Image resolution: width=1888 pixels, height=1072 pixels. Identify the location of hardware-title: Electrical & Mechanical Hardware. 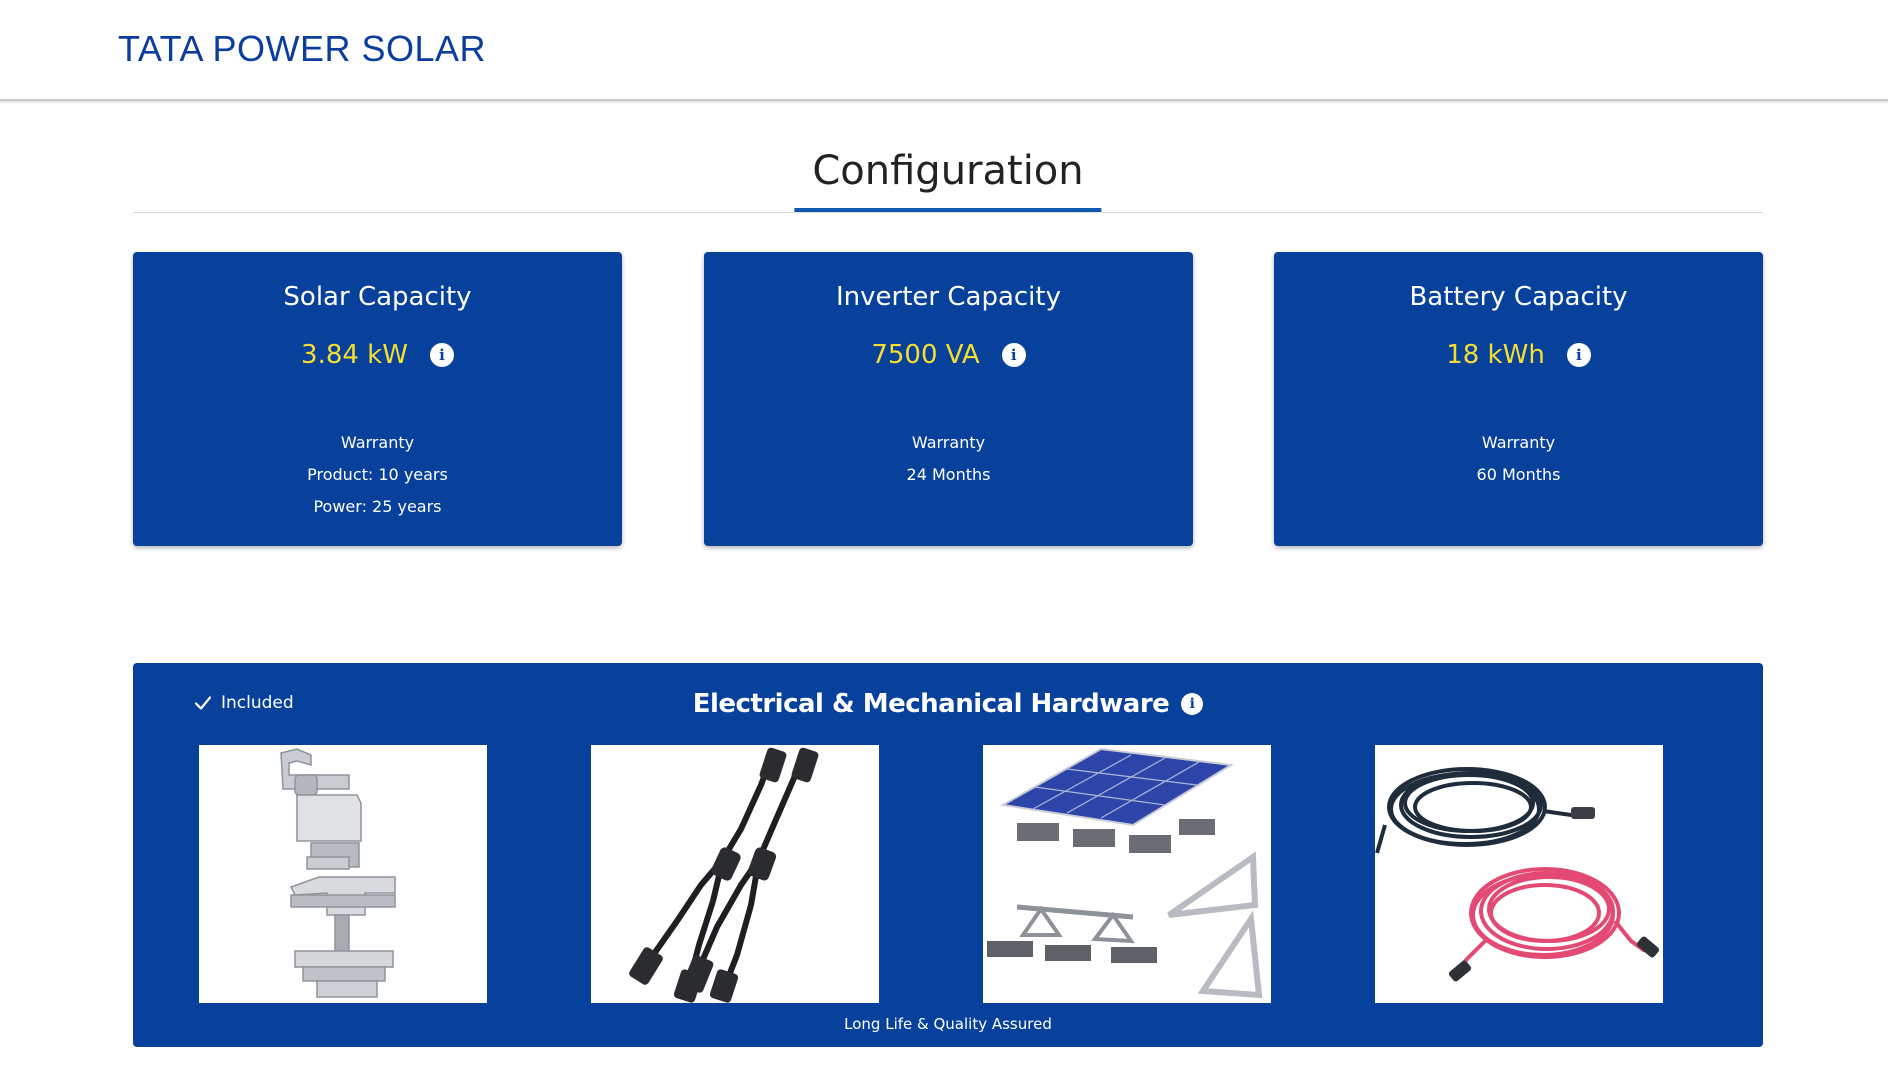
(931, 704).